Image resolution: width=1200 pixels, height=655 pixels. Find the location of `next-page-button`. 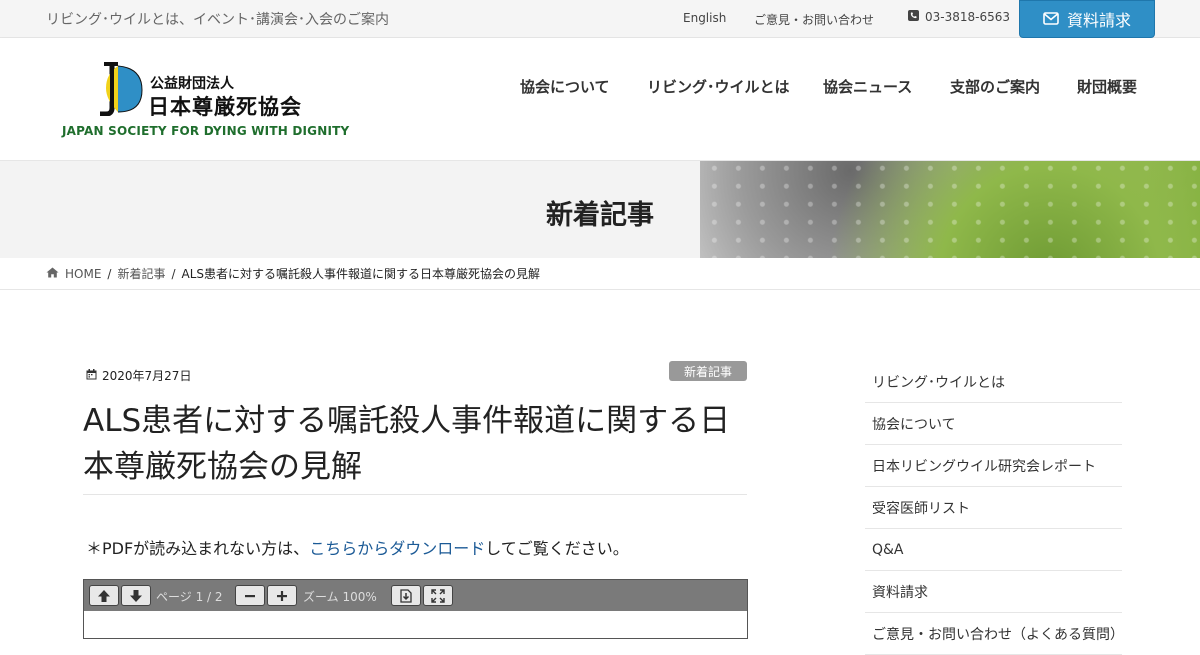

next-page-button is located at coordinates (136, 595).